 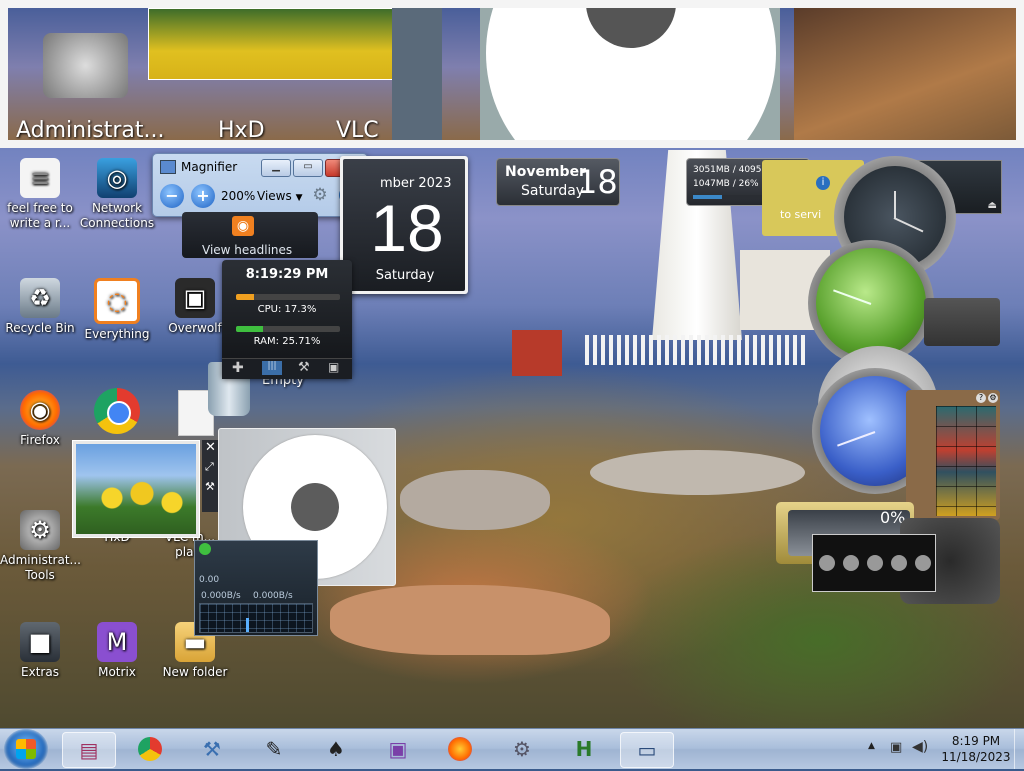 I want to click on text-document-icon: ≡, so click(x=40, y=178).